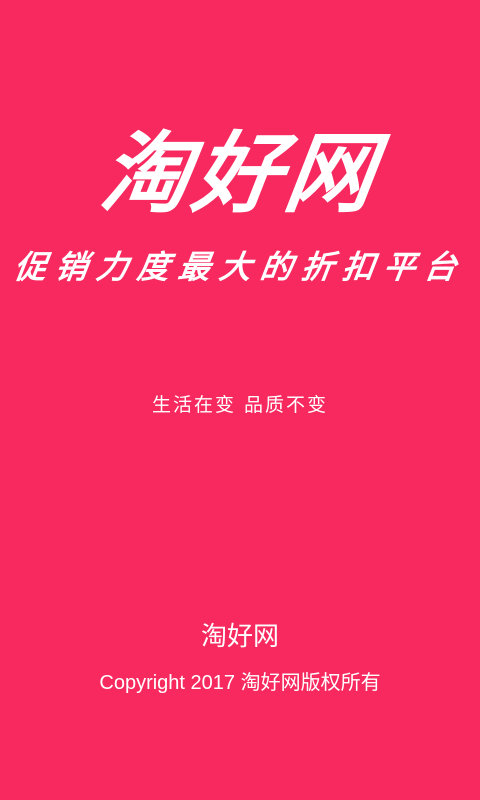 The height and width of the screenshot is (800, 480). What do you see at coordinates (240, 405) in the screenshot?
I see `tagline: 生活在变 品质不变` at bounding box center [240, 405].